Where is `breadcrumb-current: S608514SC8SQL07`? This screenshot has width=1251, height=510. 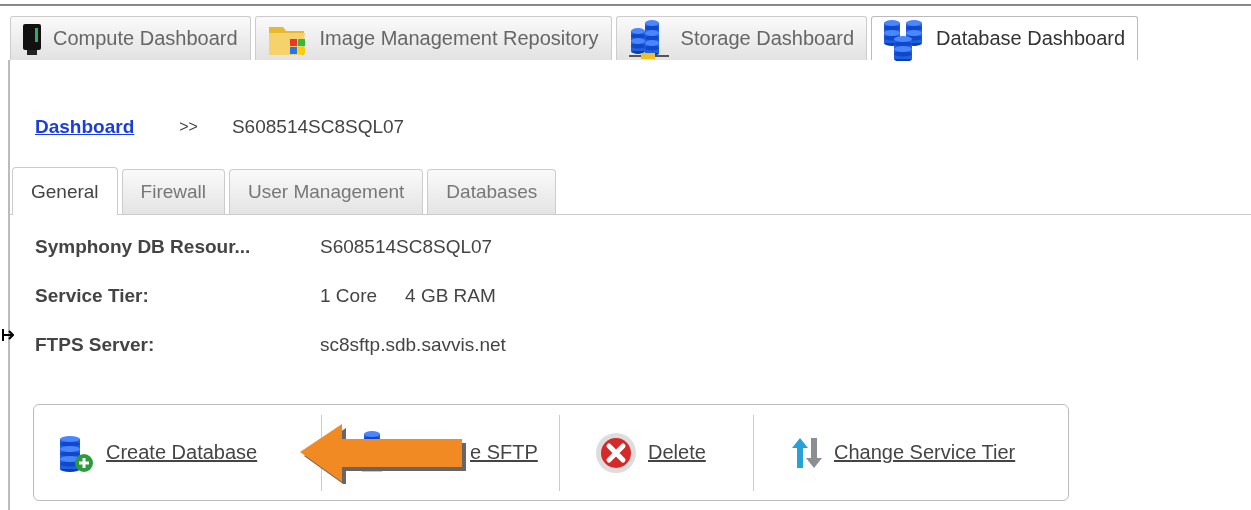 breadcrumb-current: S608514SC8SQL07 is located at coordinates (318, 127).